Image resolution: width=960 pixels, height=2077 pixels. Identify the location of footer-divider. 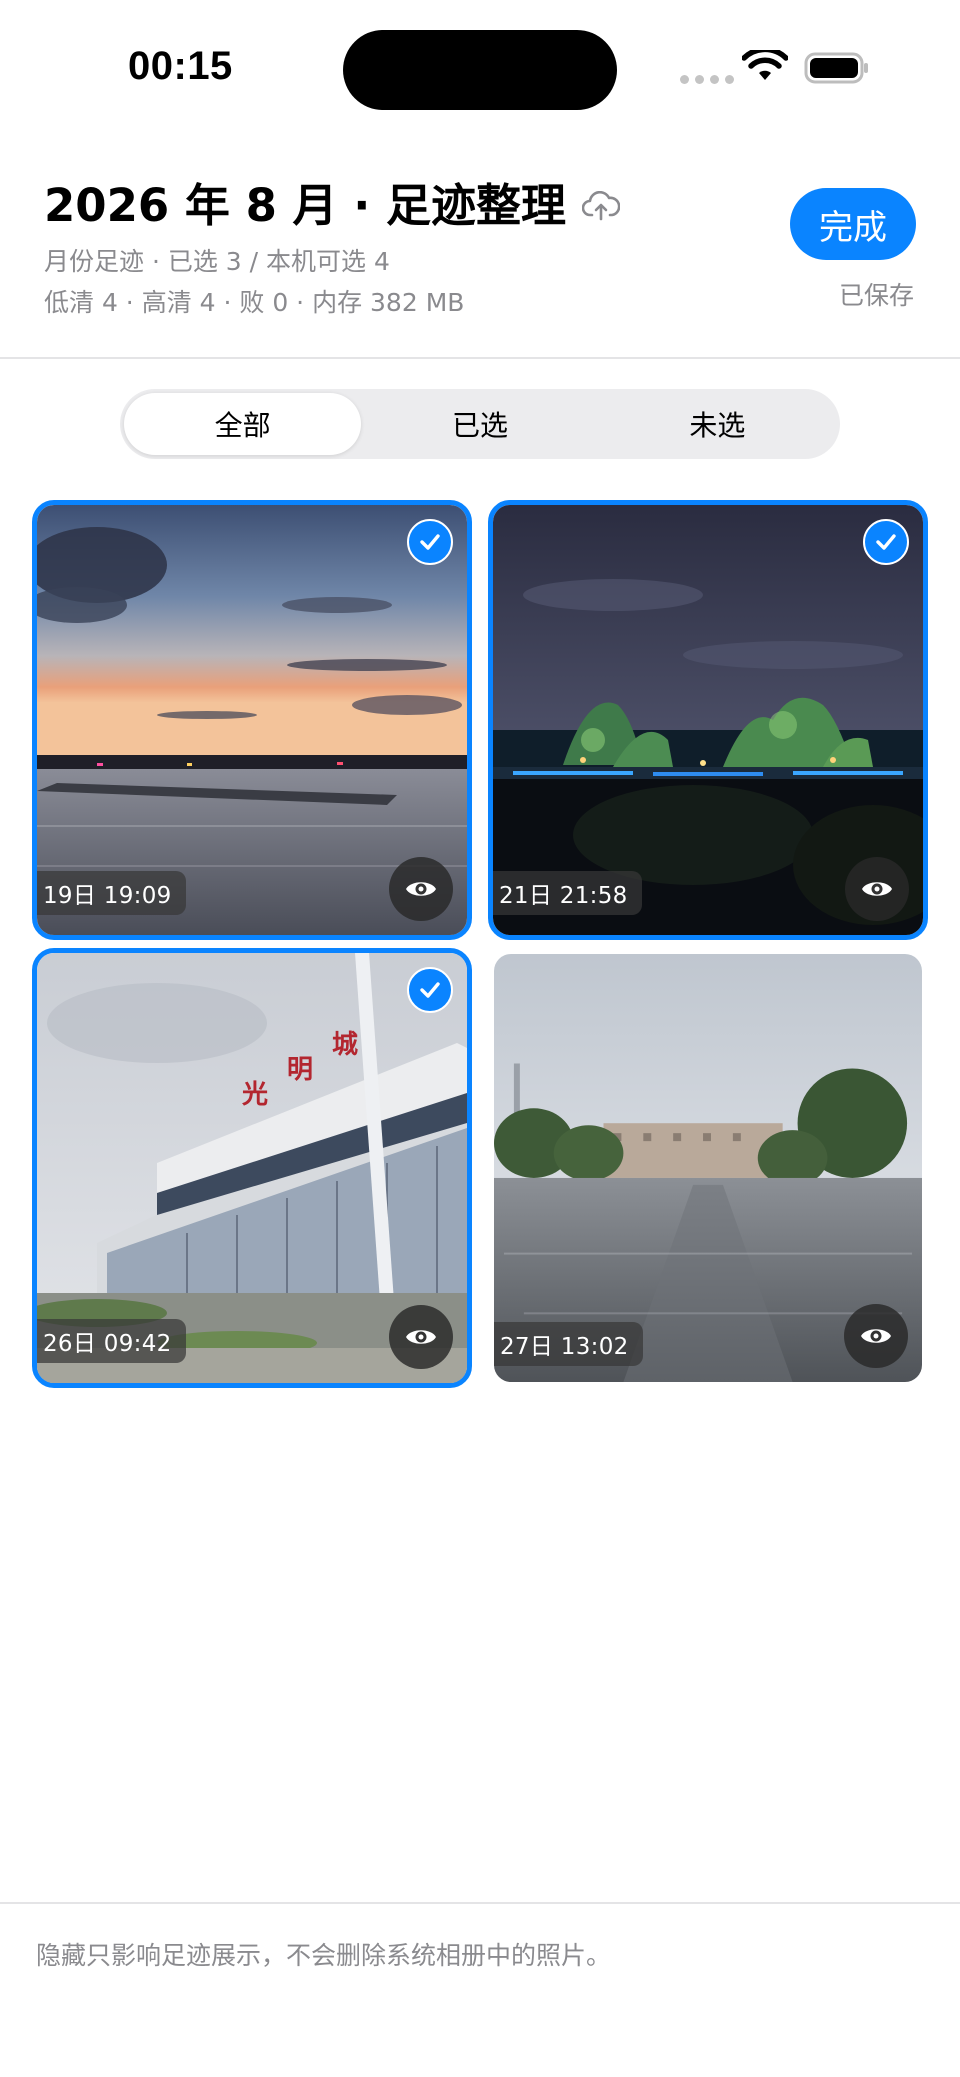
(480, 1903).